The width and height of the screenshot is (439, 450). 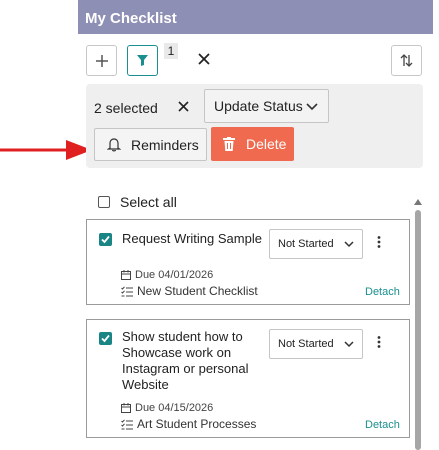 I want to click on sort-button, so click(x=406, y=60).